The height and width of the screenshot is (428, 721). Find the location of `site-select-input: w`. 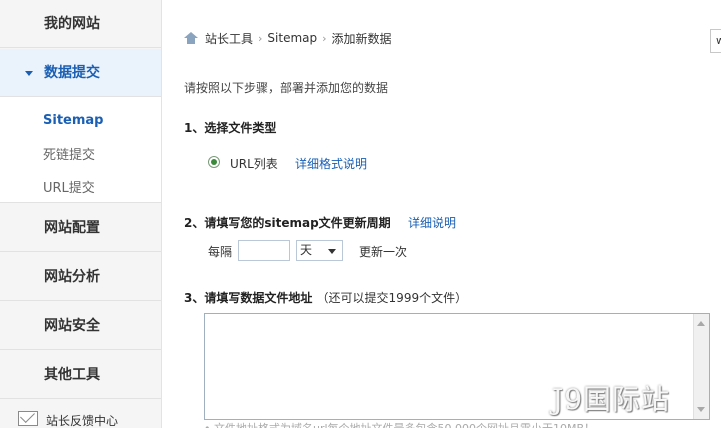

site-select-input: w is located at coordinates (715, 41).